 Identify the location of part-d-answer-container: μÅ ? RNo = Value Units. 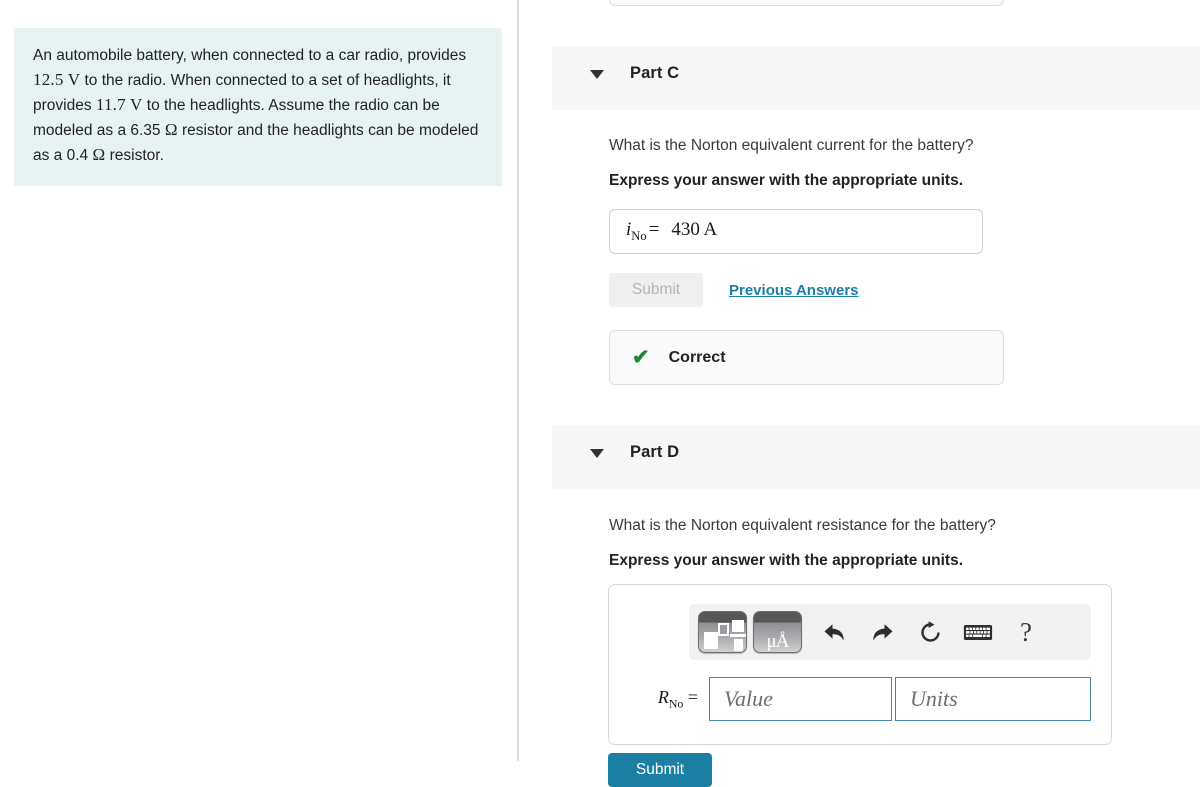
(860, 664).